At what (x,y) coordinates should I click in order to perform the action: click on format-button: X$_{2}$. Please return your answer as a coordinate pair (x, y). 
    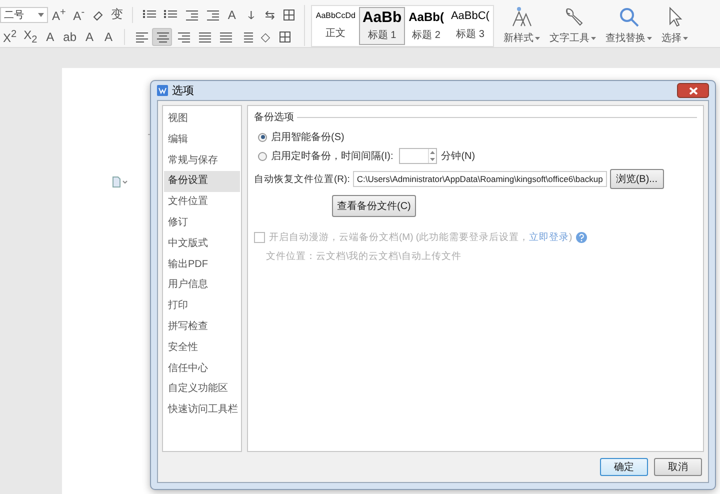
    Looking at the image, I should click on (30, 37).